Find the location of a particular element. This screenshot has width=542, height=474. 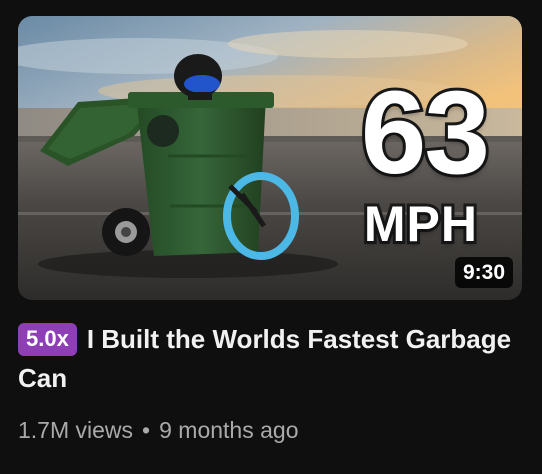

thumbnail-speed-unit: MPH is located at coordinates (420, 224).